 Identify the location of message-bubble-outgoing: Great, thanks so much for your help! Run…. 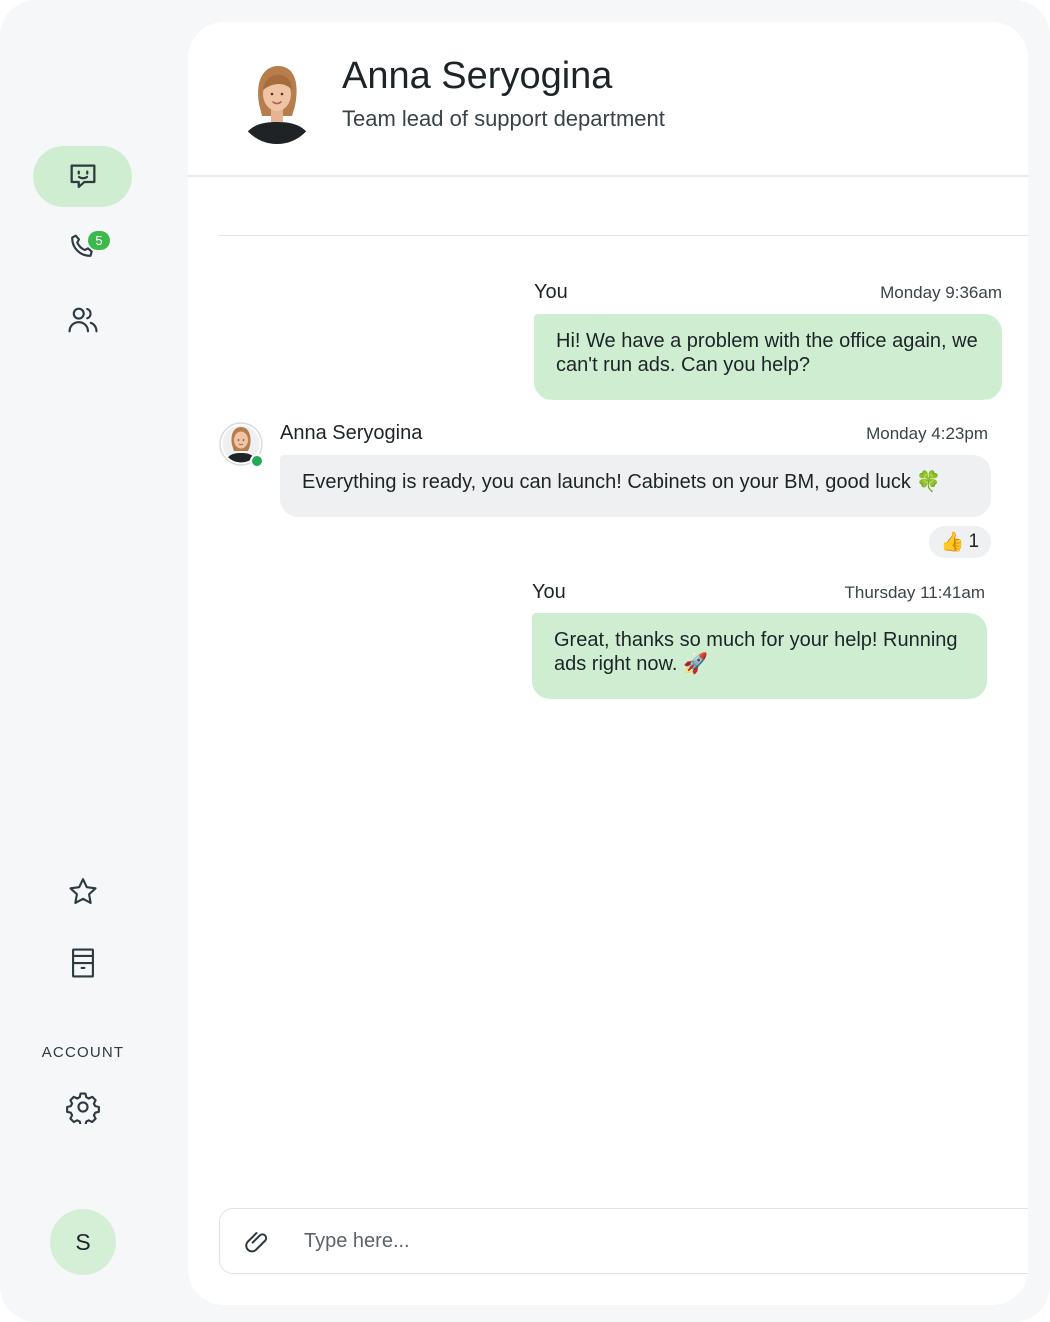
(759, 656).